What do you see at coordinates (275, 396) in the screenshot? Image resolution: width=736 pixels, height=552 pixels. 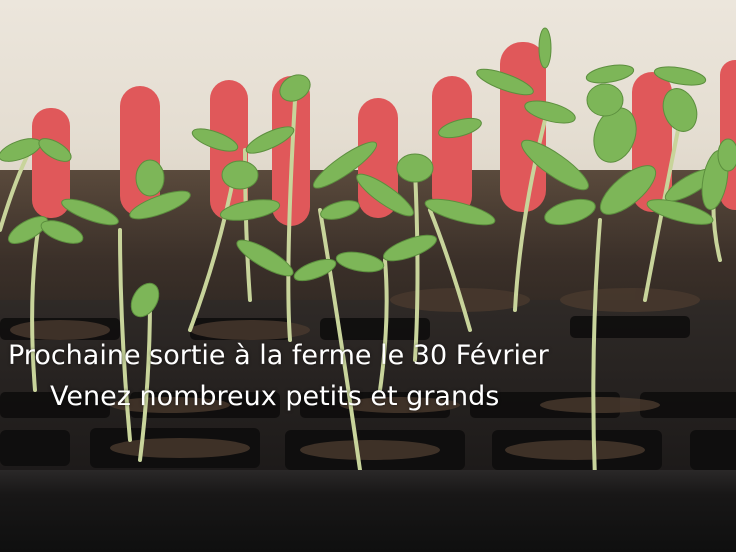 I see `caption-line-2: Venez nombreux petits et grands` at bounding box center [275, 396].